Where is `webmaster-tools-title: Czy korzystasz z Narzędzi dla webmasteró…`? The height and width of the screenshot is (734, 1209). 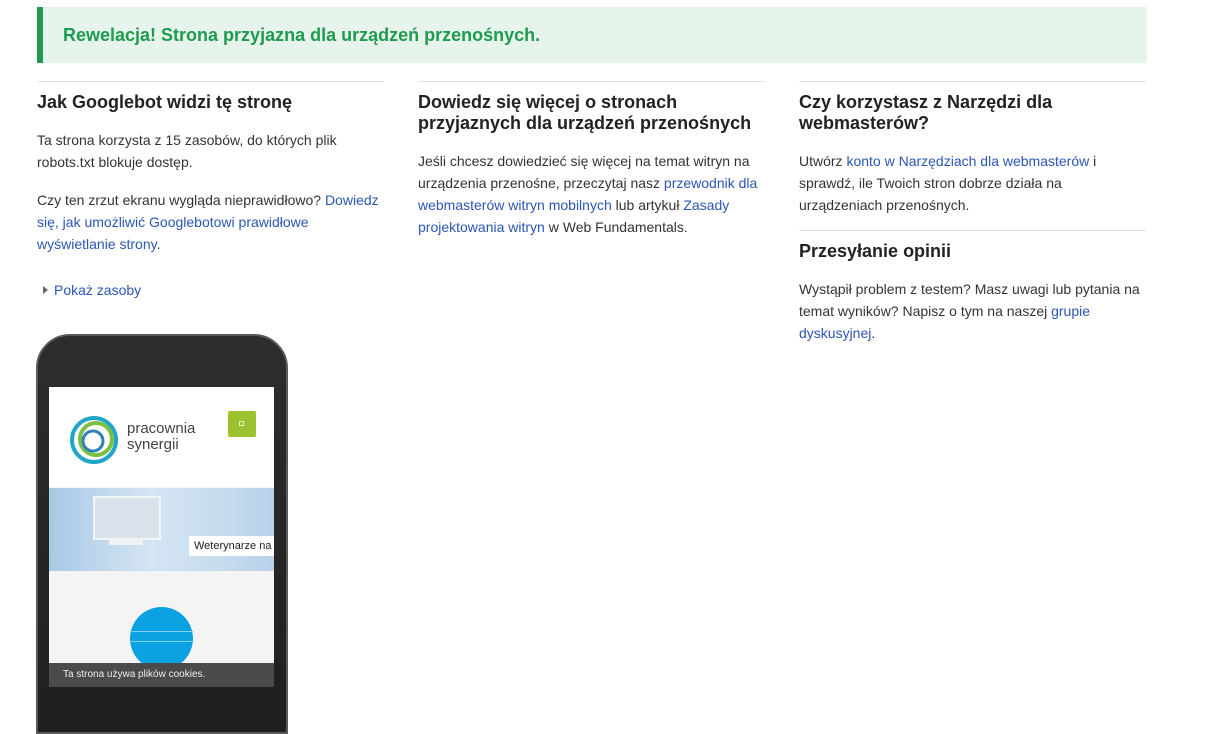
webmaster-tools-title: Czy korzystasz z Narzędzi dla webmasteró… is located at coordinates (926, 112).